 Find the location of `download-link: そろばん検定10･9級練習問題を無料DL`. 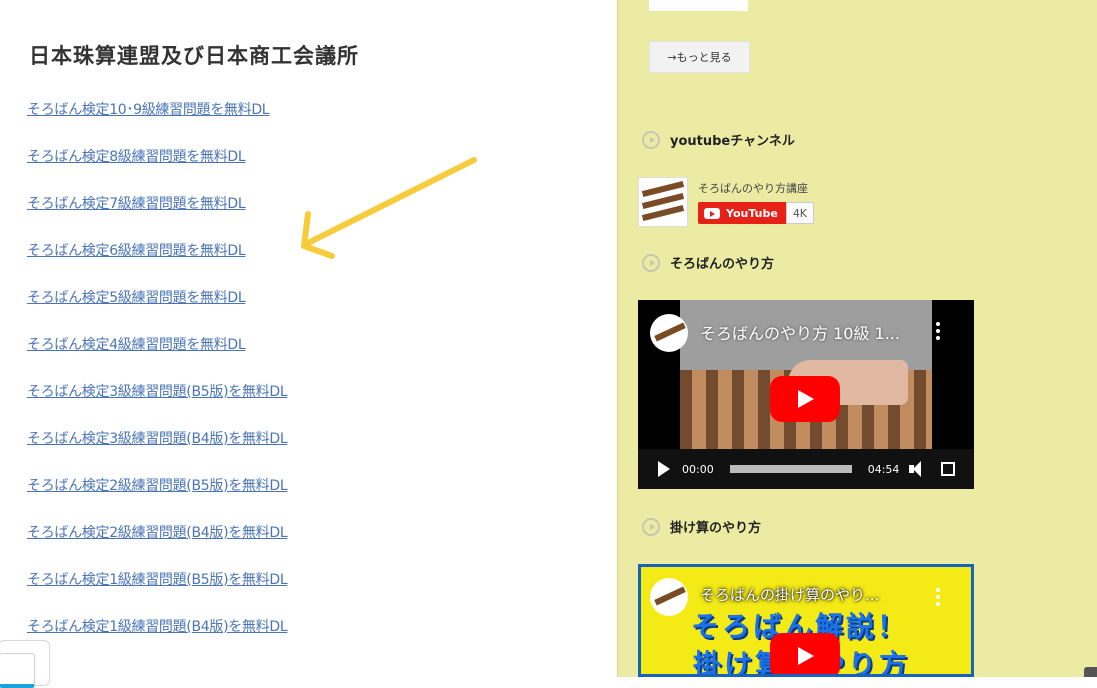

download-link: そろばん検定10･9級練習問題を無料DL is located at coordinates (148, 110).